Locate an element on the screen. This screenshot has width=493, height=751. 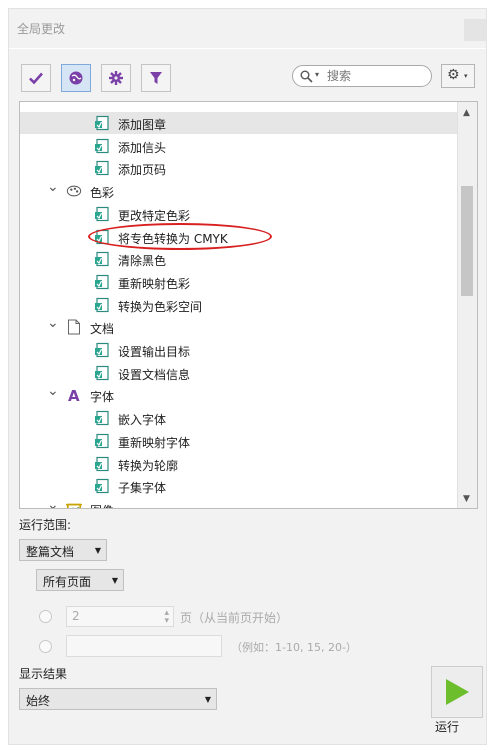
check-icon is located at coordinates (36, 78).